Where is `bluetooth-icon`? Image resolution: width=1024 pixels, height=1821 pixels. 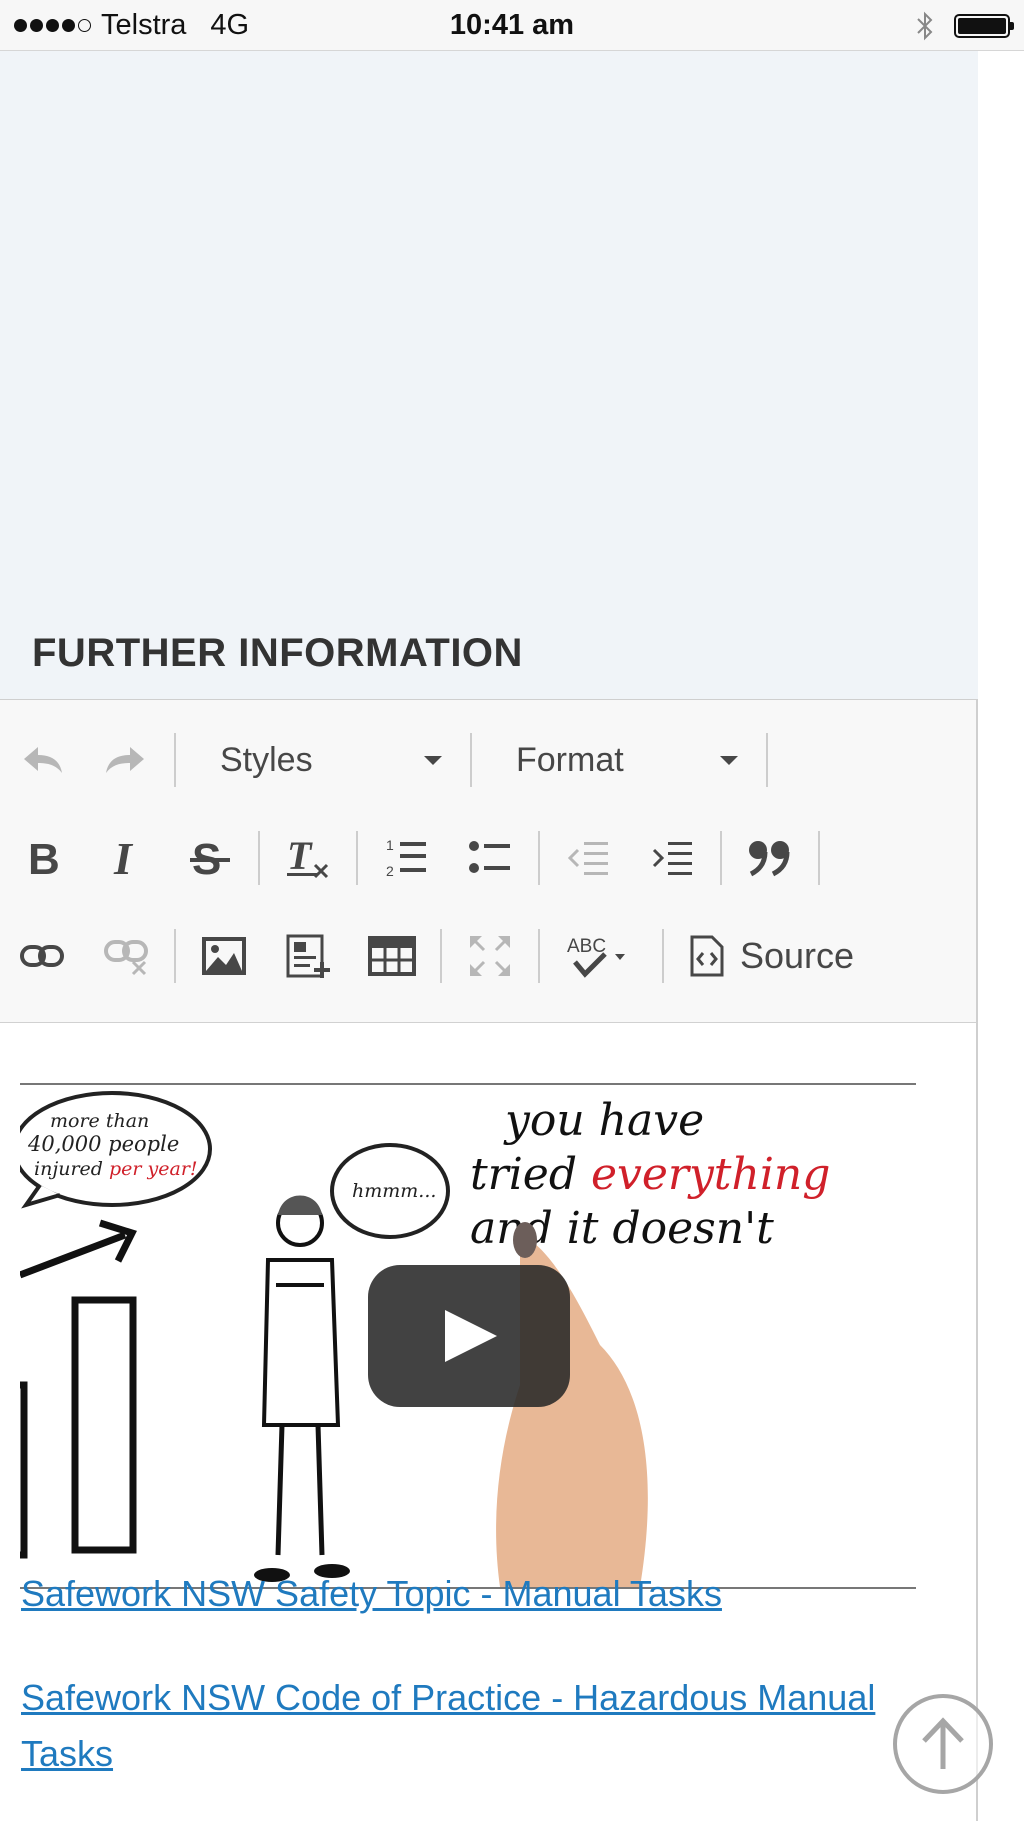
bluetooth-icon is located at coordinates (925, 26).